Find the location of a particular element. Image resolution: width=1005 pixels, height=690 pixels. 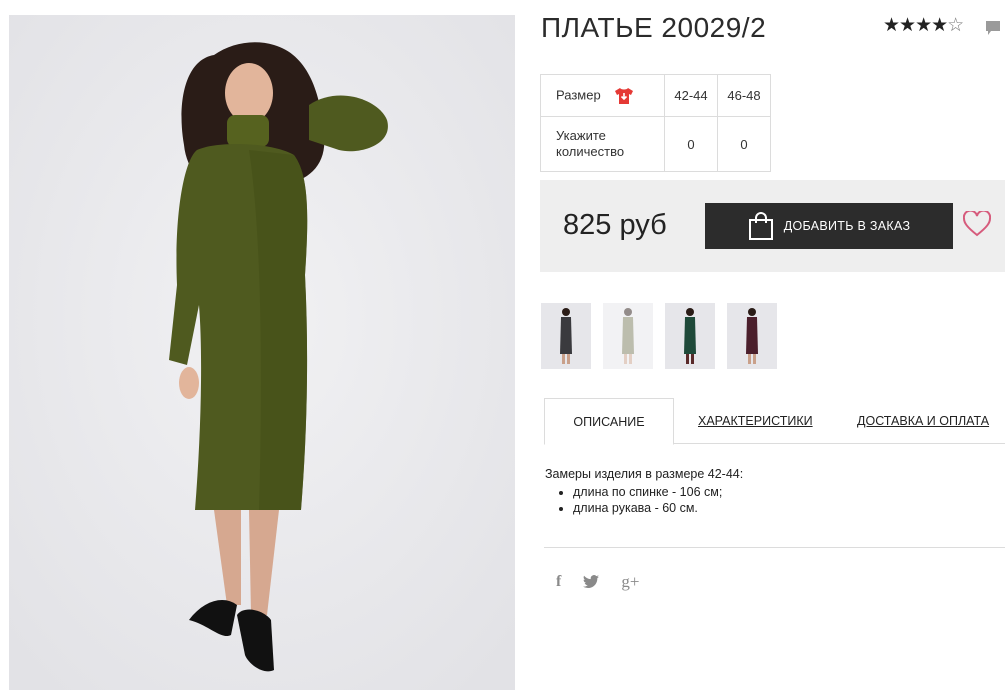

thumbnail-burgundy-figure is located at coordinates (752, 336).